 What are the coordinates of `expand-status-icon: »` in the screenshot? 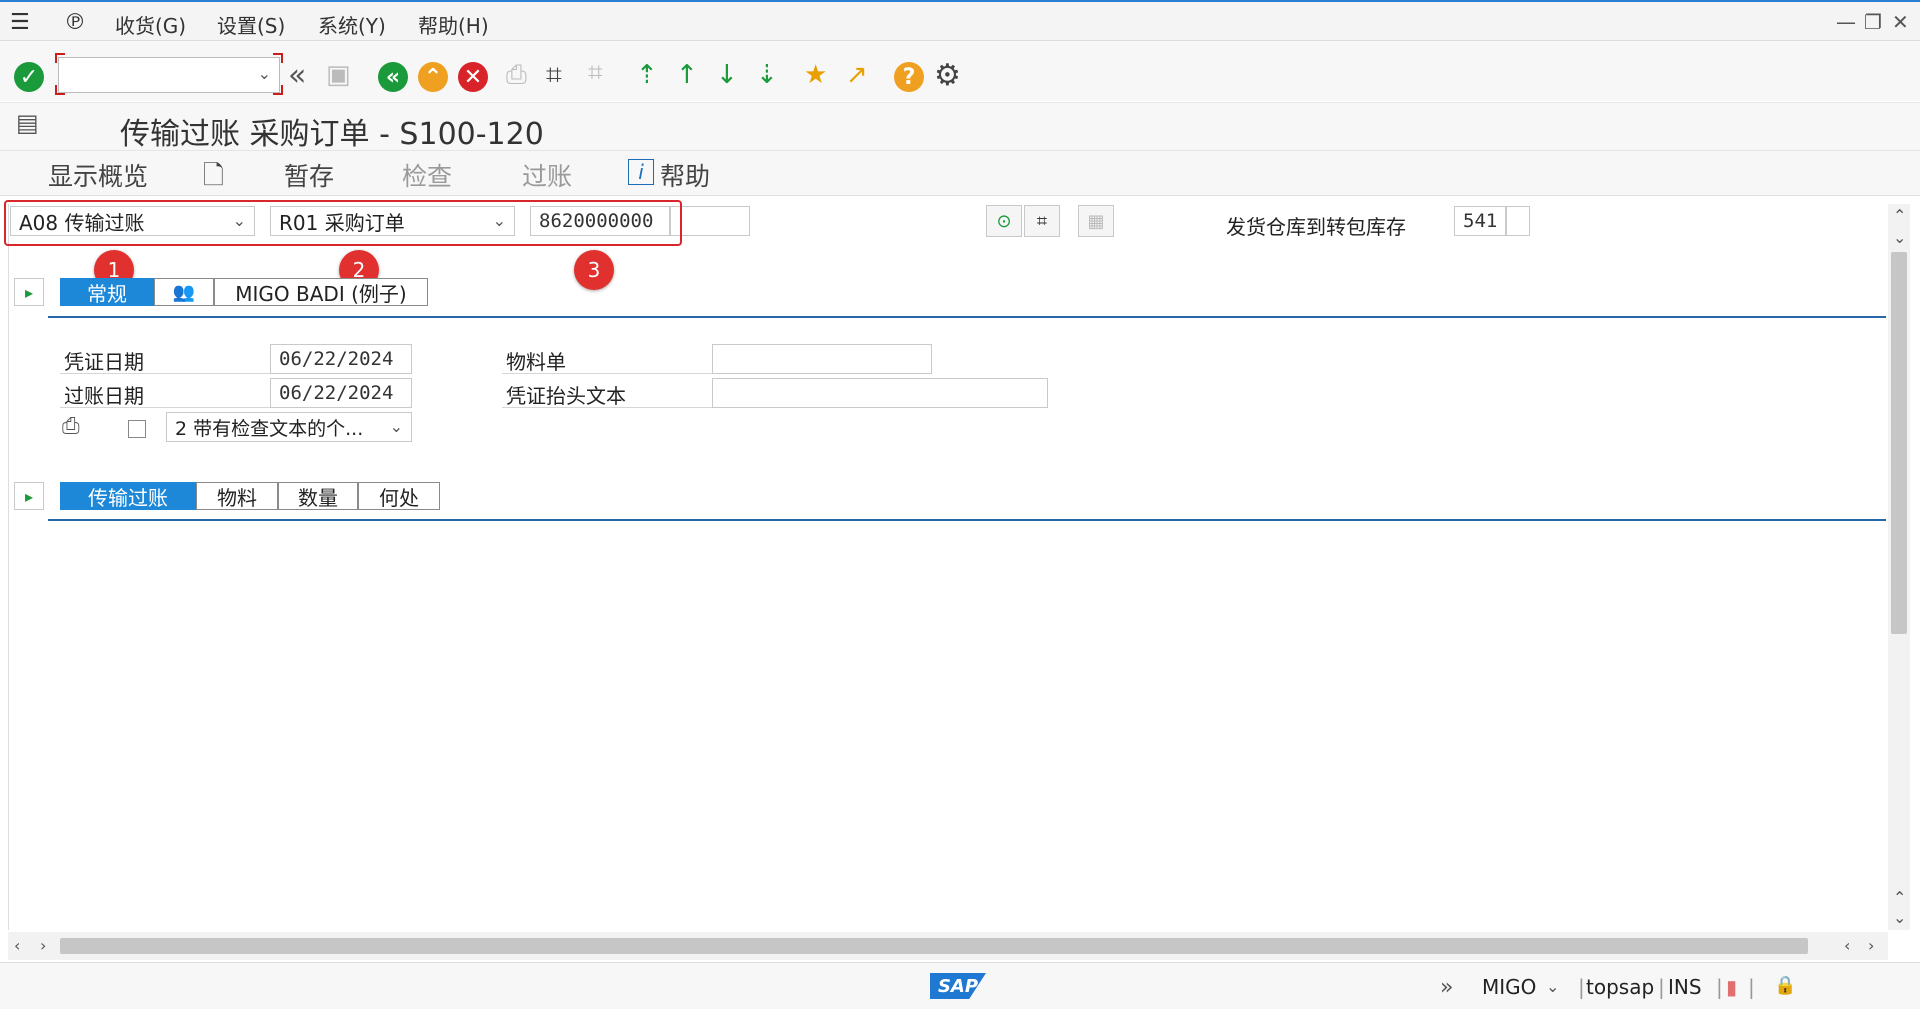 It's located at (1446, 987).